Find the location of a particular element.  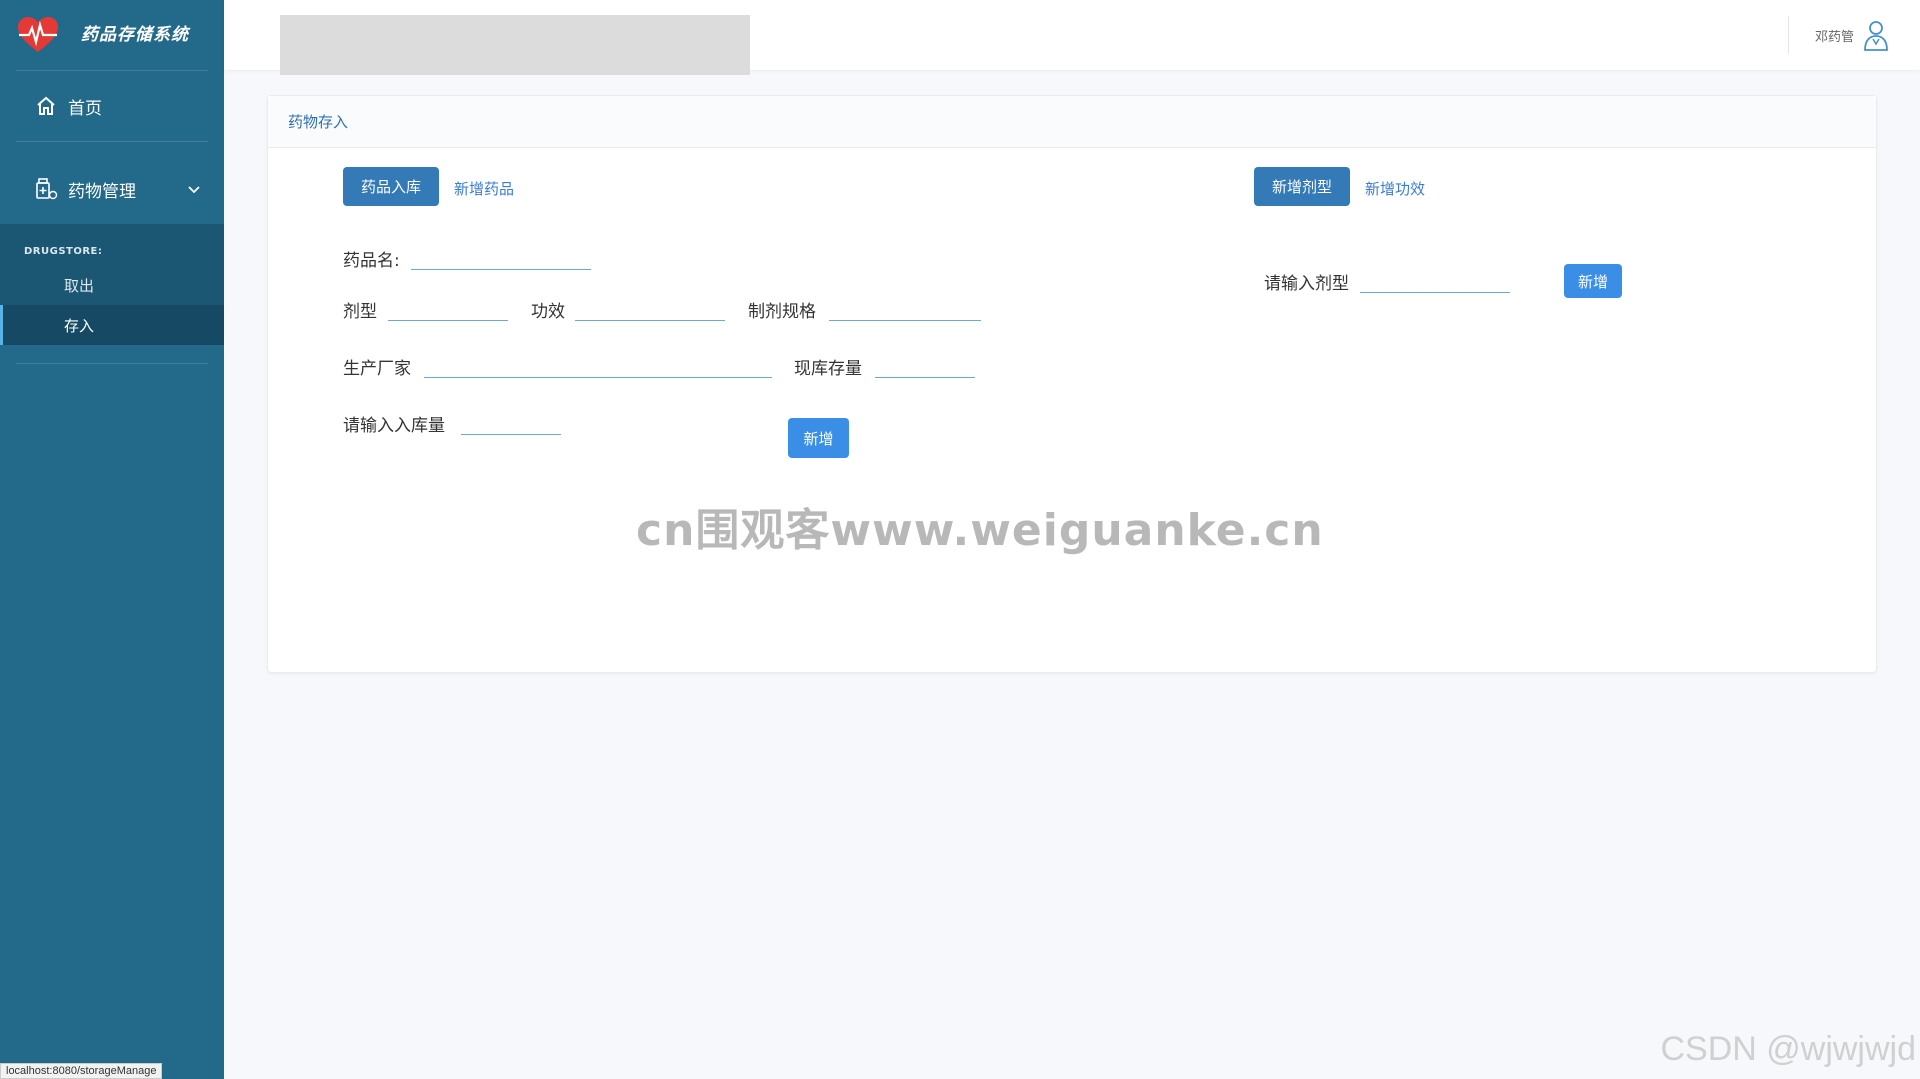

add-drug-link: 新增药品 is located at coordinates (484, 188).